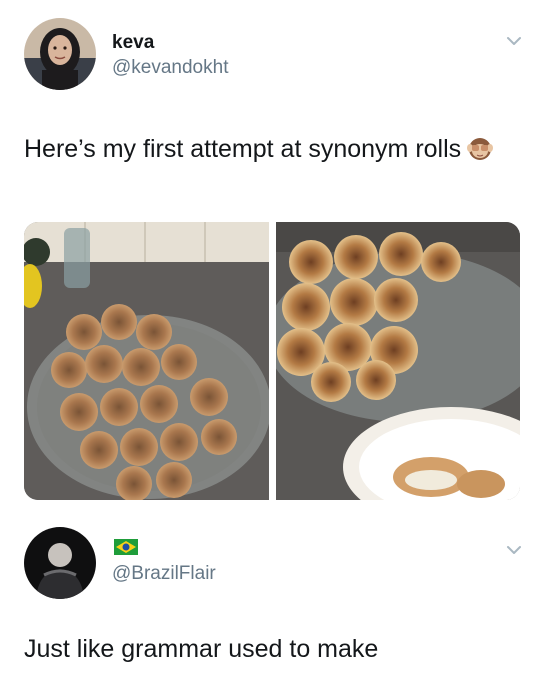 The height and width of the screenshot is (680, 545). I want to click on see-no-evil-monkey-icon, so click(480, 147).